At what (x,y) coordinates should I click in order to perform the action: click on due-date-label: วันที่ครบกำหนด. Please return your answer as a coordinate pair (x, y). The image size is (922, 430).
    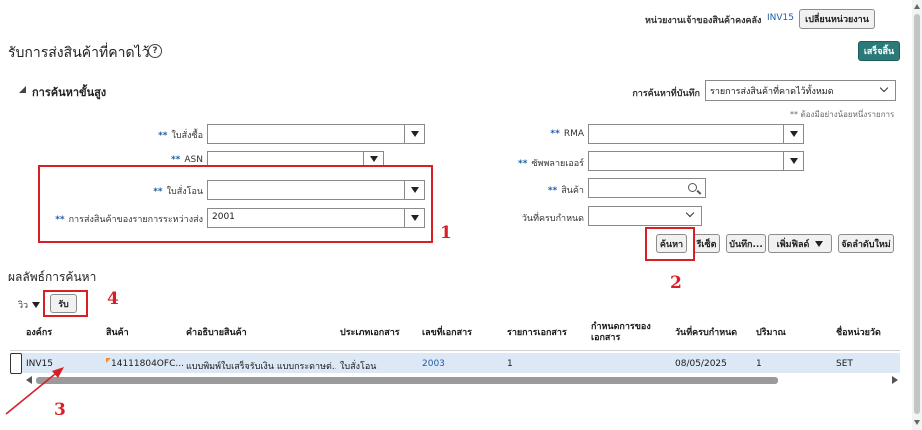
    Looking at the image, I should click on (552, 219).